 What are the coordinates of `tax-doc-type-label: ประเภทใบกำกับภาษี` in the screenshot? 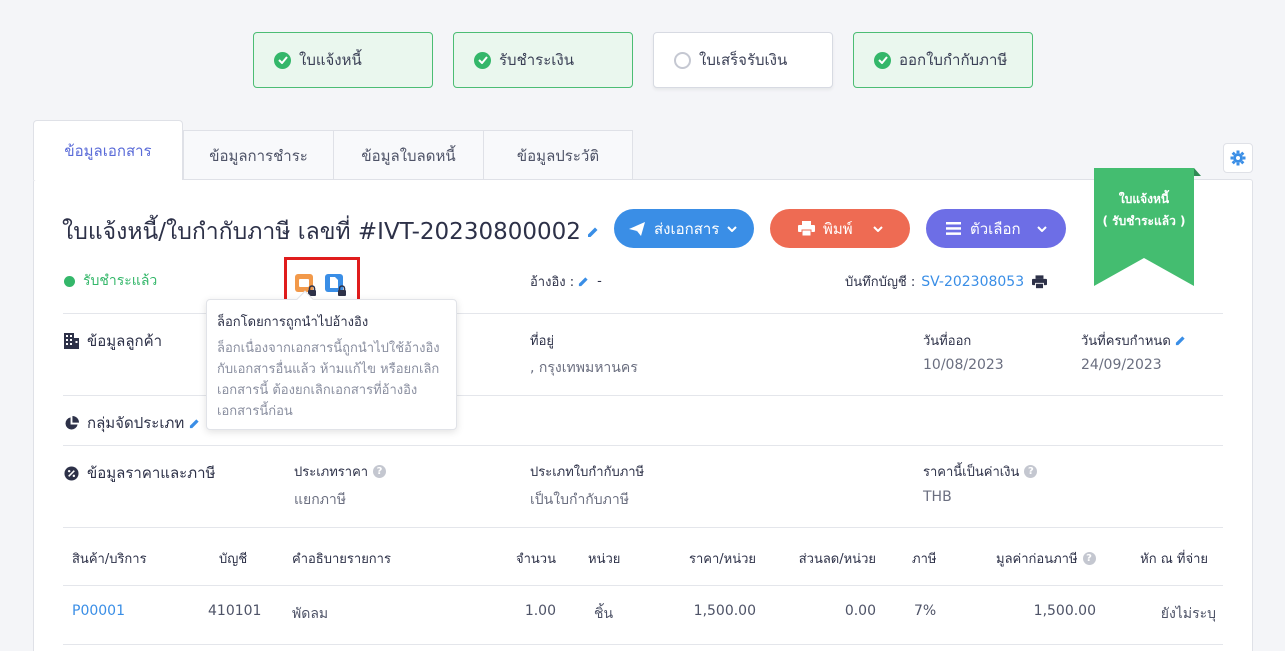 It's located at (587, 472).